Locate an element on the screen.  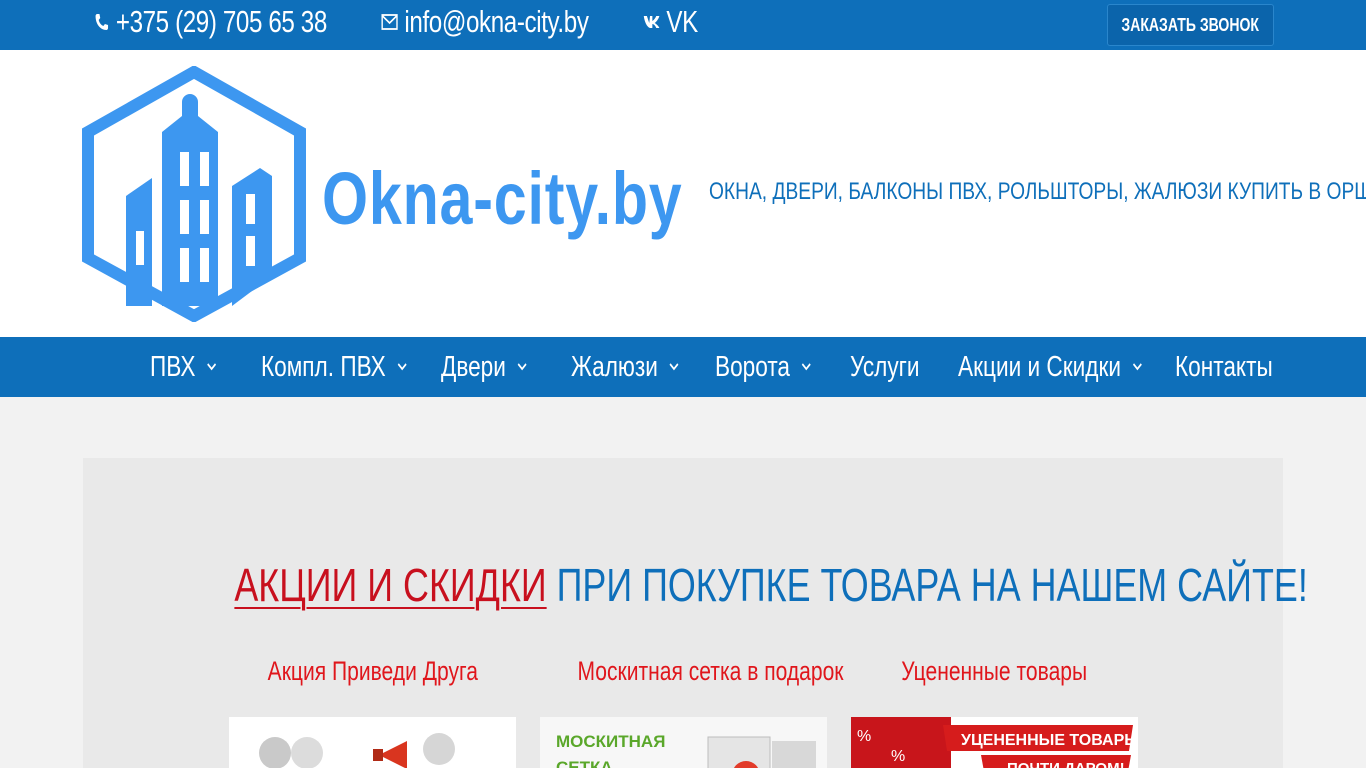
card-title-label: Москитная сетка в подарок is located at coordinates (710, 671).